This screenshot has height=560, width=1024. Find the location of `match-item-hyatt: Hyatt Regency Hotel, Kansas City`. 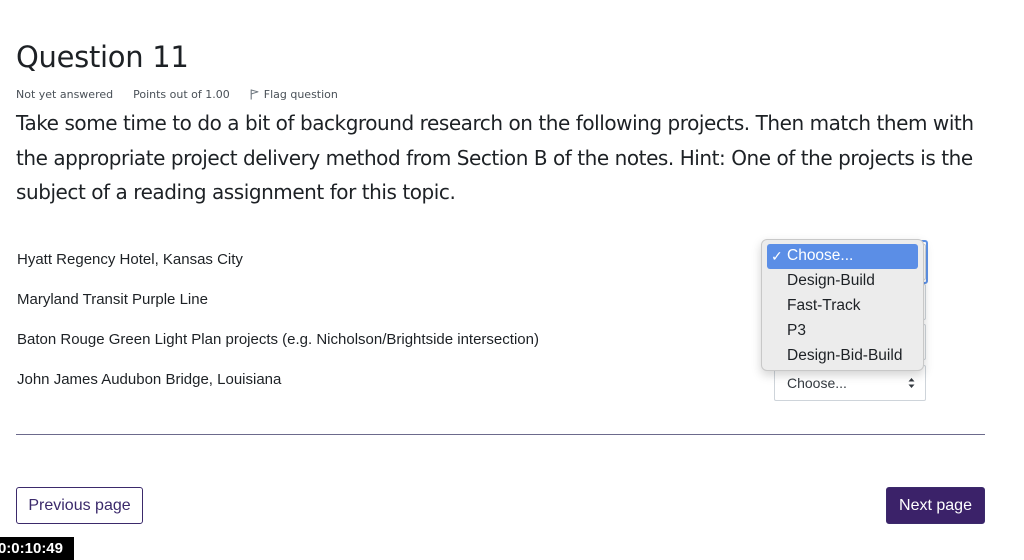

match-item-hyatt: Hyatt Regency Hotel, Kansas City is located at coordinates (130, 259).